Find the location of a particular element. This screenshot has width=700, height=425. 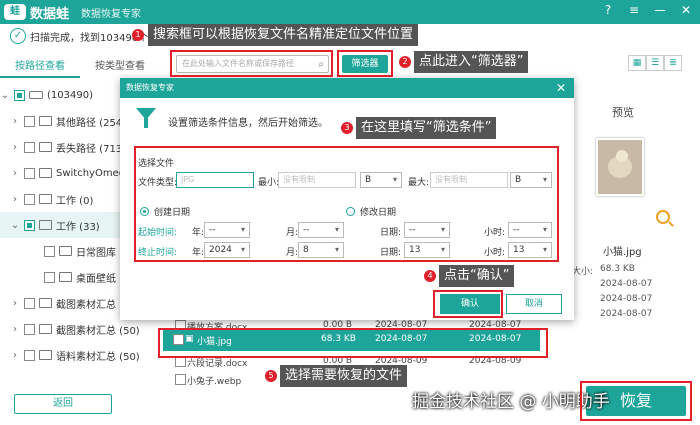

app-name: 数据蛙 is located at coordinates (50, 14).